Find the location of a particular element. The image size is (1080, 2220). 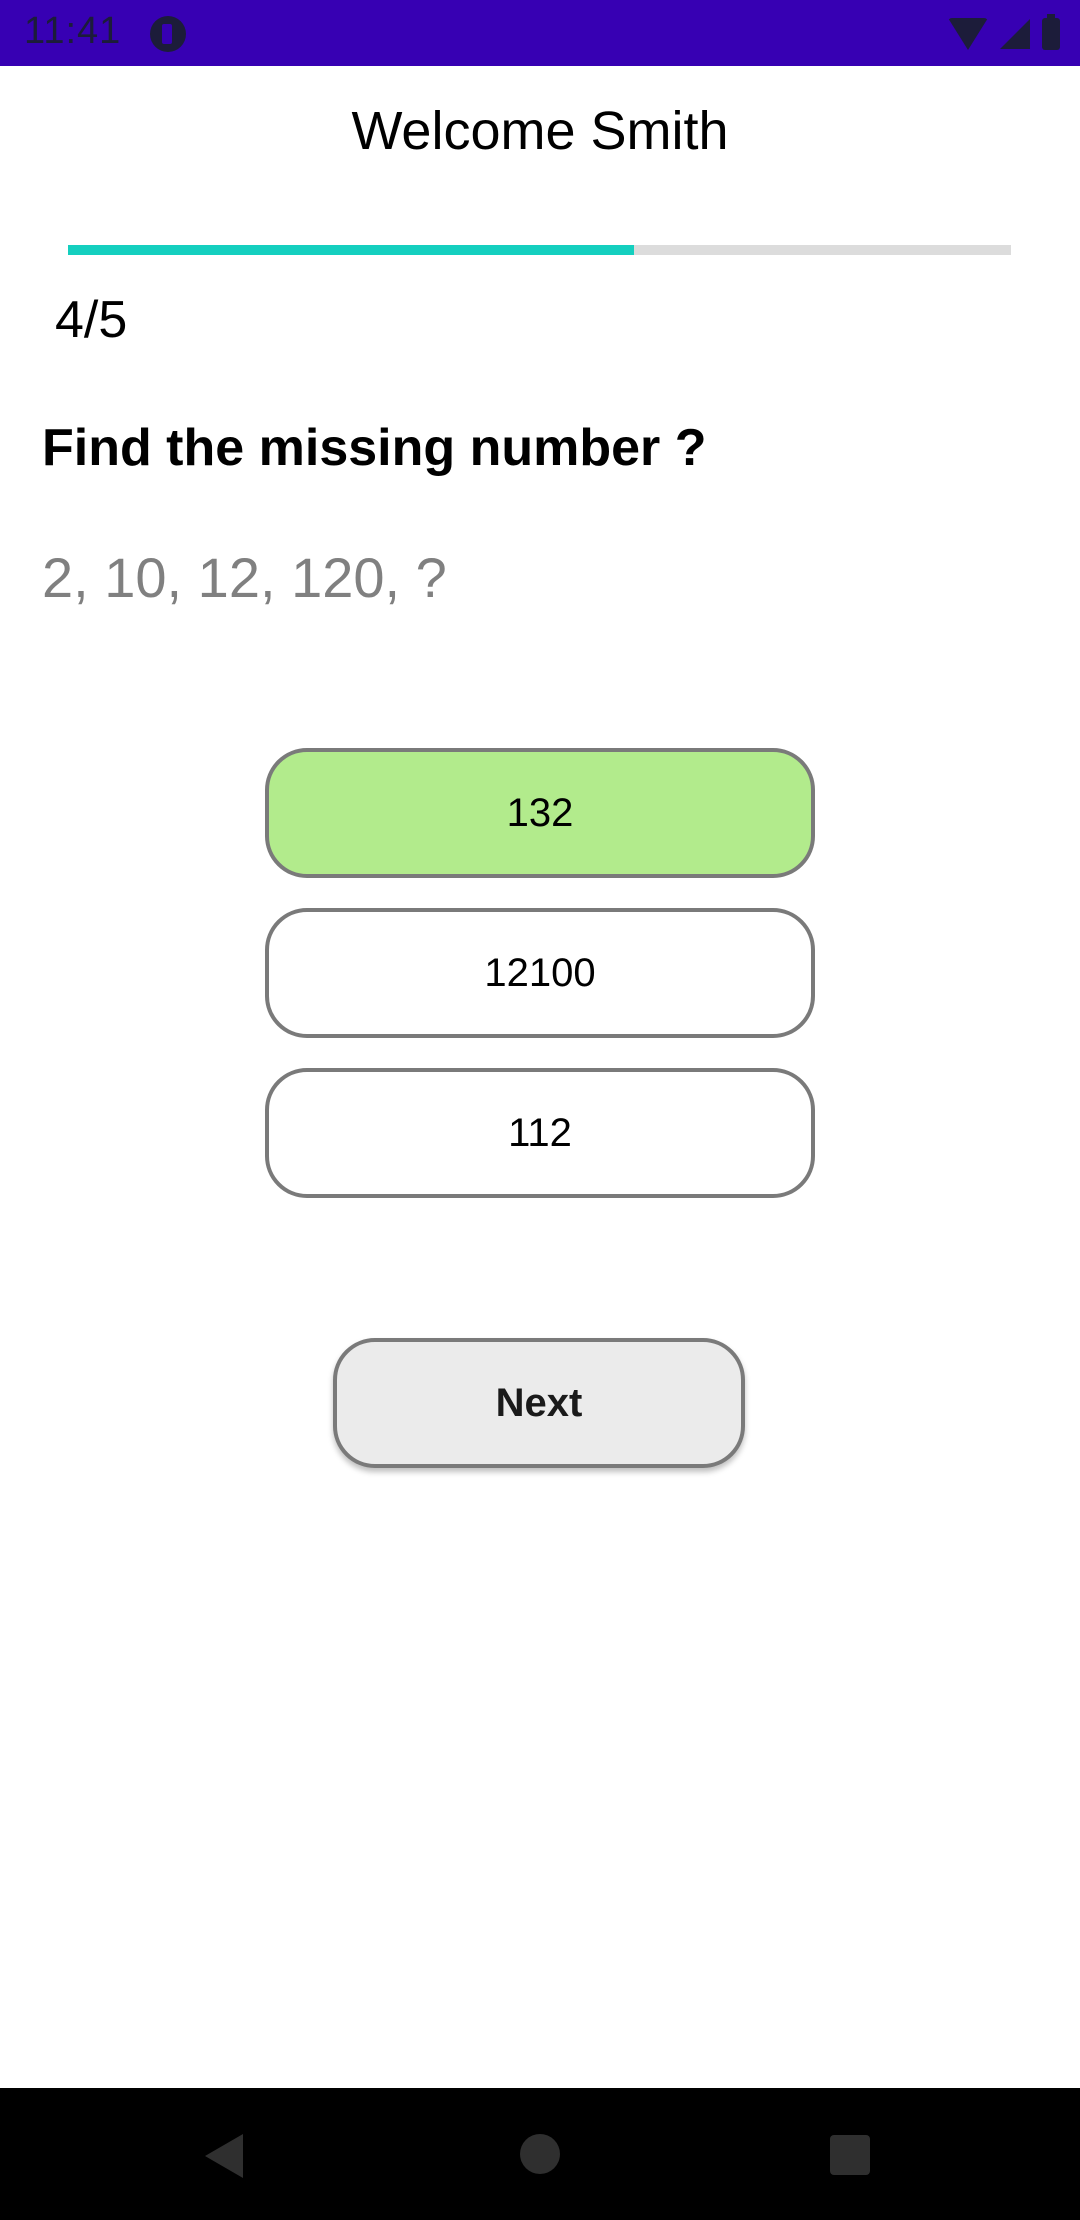

progress-bar is located at coordinates (539, 250).